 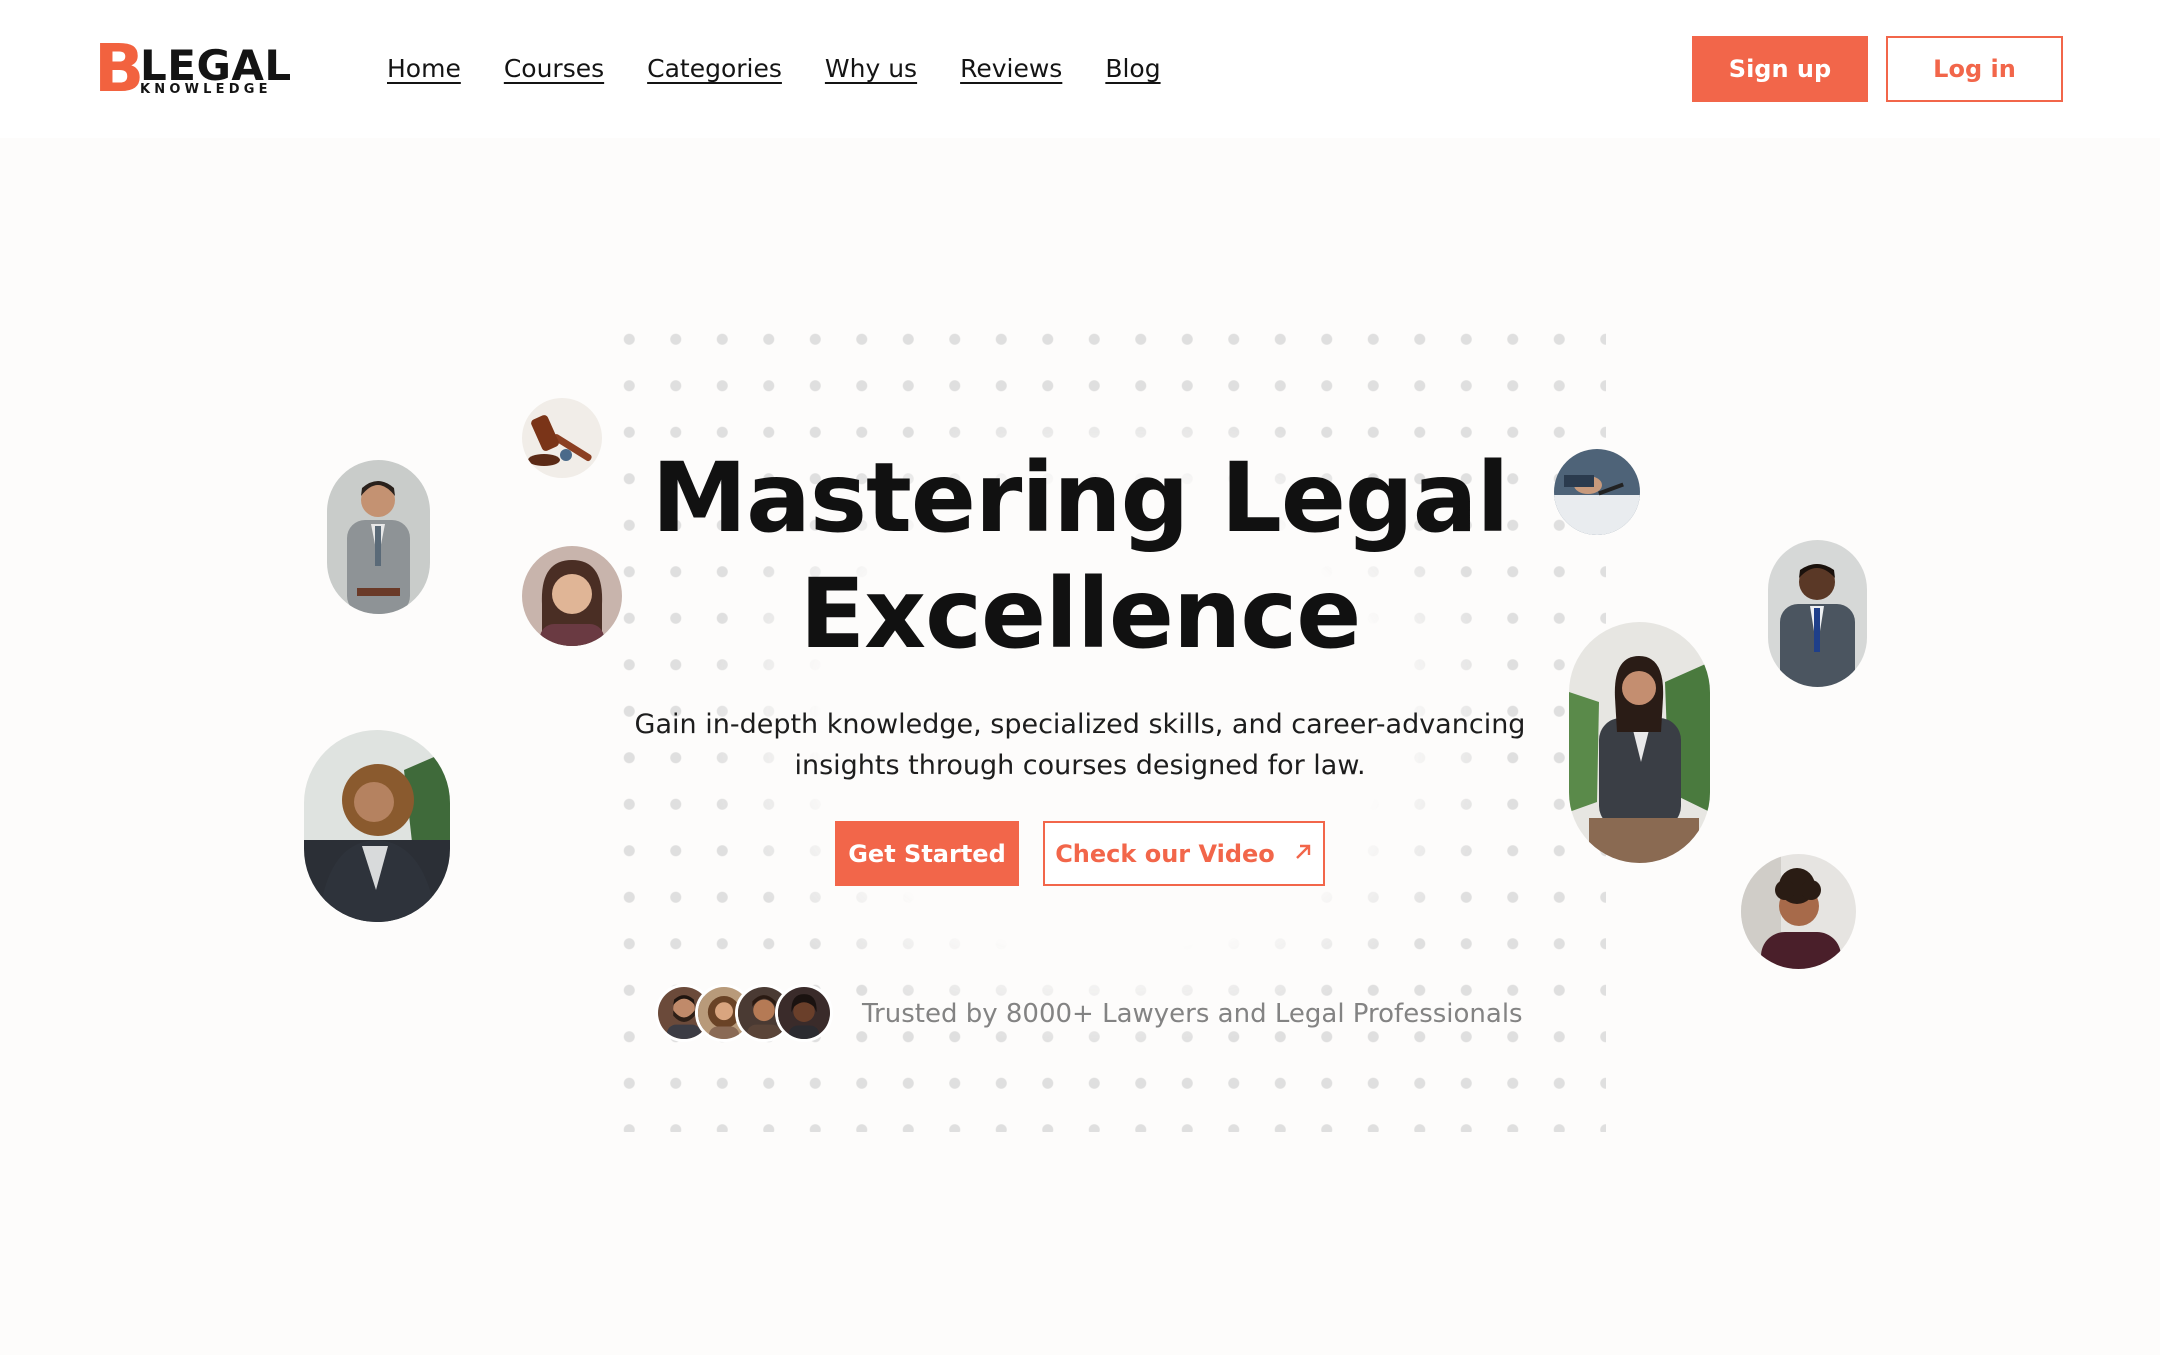 I want to click on photo-woman-smiling, so click(x=572, y=596).